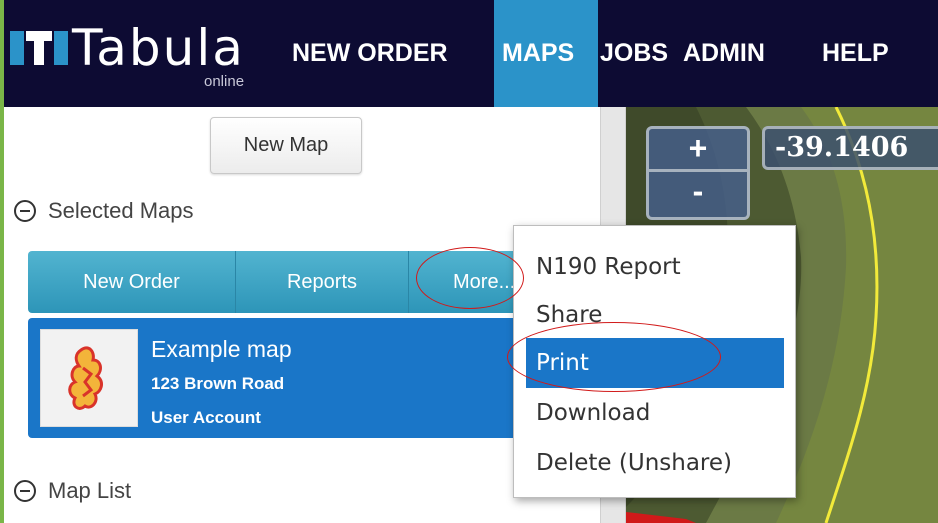  I want to click on selected-maps-label: Selected Maps, so click(121, 210).